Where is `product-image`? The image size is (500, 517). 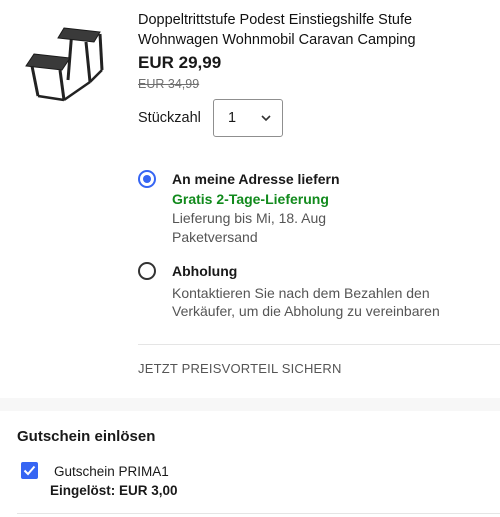
product-image is located at coordinates (67, 61).